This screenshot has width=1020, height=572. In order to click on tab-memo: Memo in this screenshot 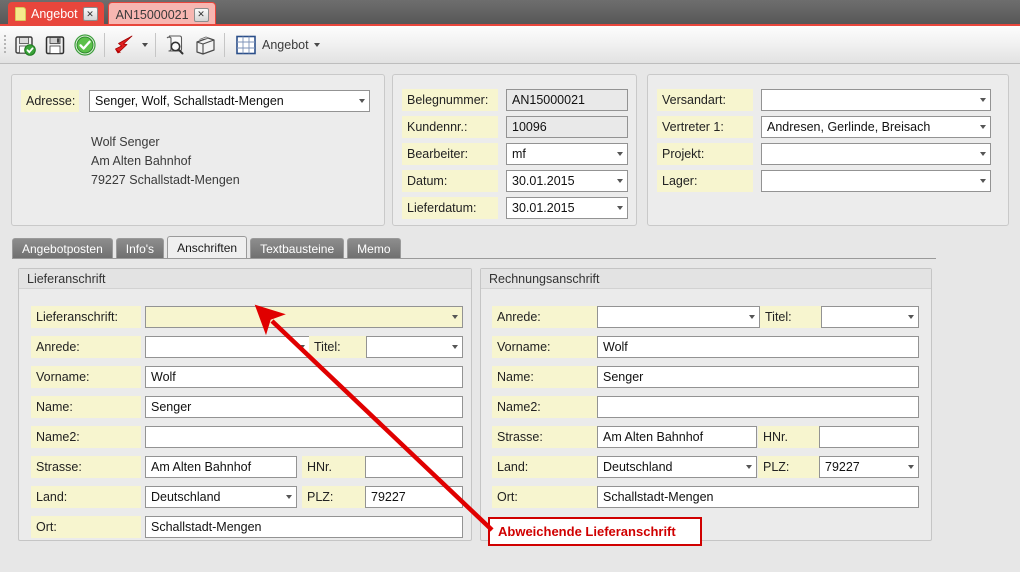, I will do `click(374, 248)`.